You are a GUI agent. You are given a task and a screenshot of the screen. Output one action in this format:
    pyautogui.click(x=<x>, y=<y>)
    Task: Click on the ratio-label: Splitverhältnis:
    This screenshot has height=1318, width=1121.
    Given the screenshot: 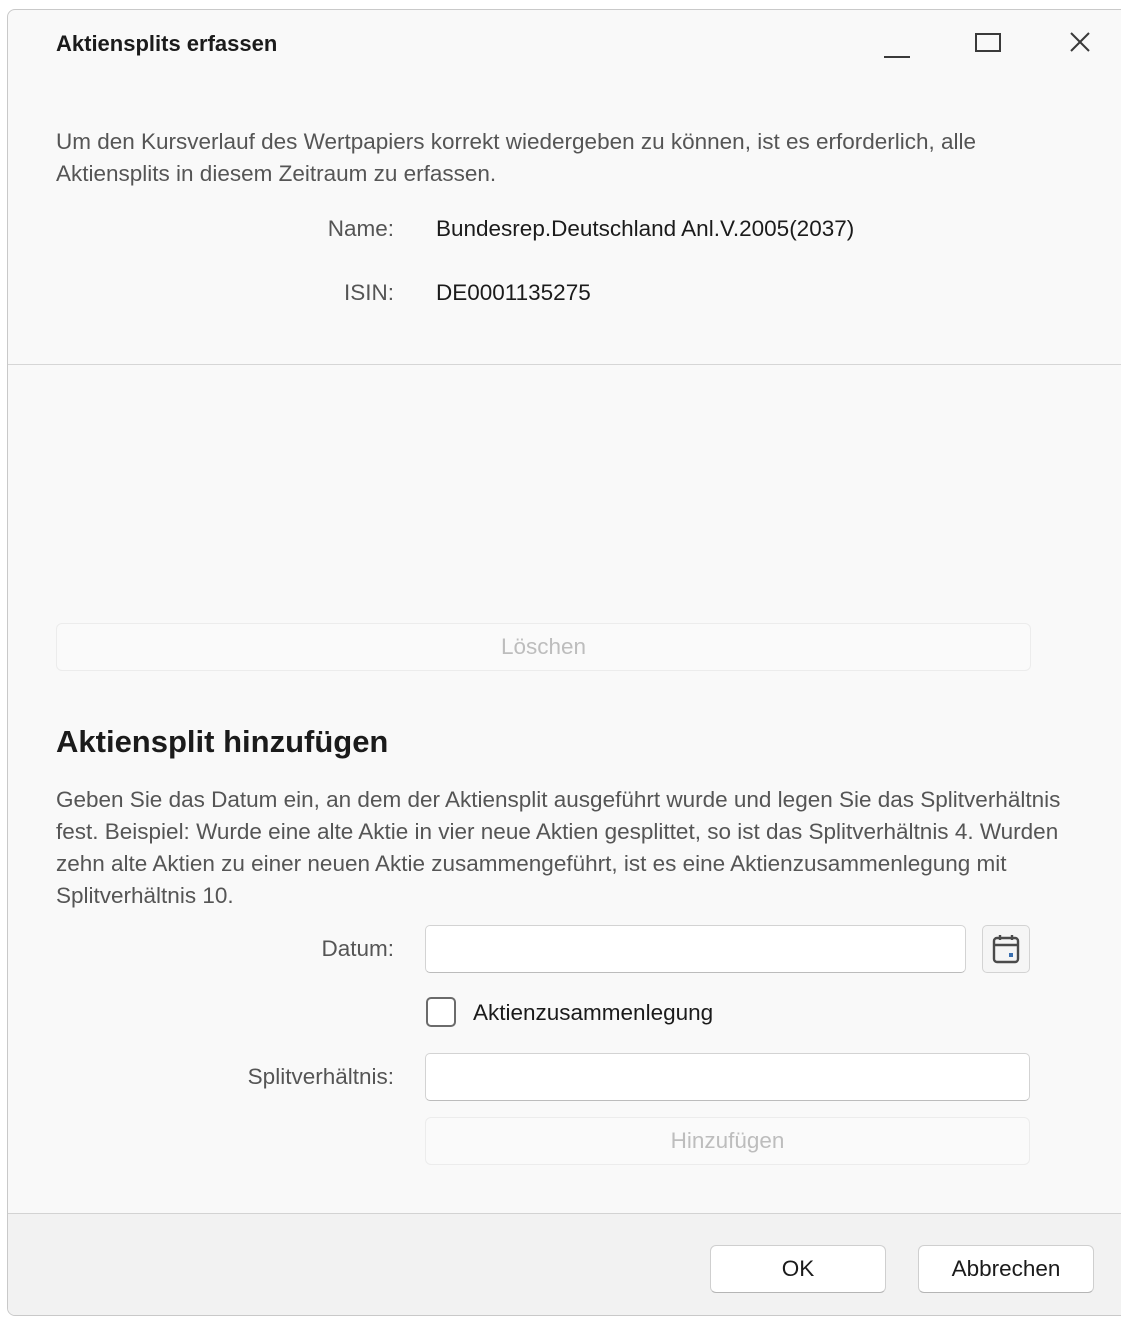 What is the action you would take?
    pyautogui.click(x=320, y=1076)
    